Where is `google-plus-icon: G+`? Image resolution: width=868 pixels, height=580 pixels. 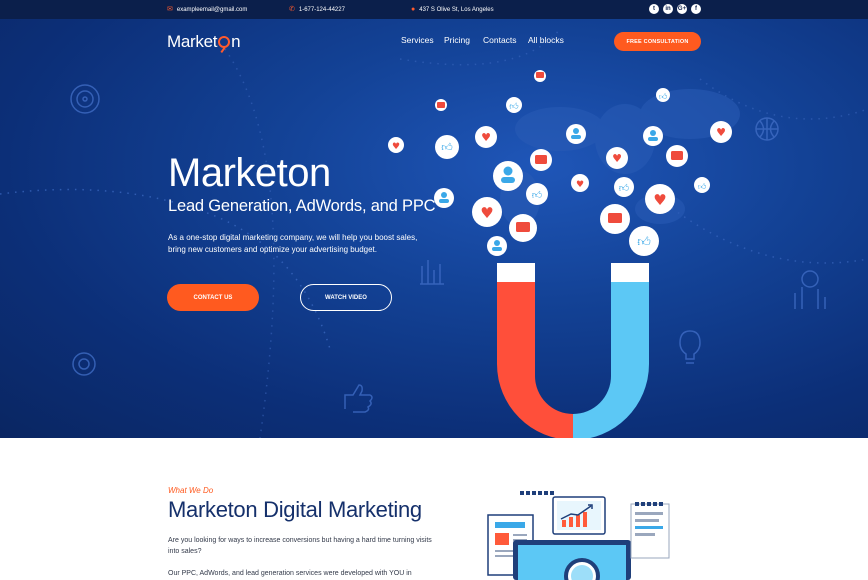 google-plus-icon: G+ is located at coordinates (682, 9).